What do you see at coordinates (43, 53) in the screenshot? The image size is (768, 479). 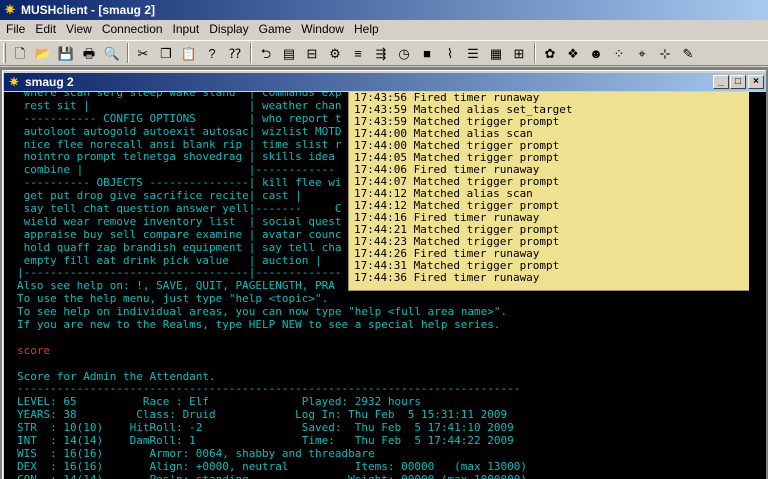 I see `open-icon: 📂` at bounding box center [43, 53].